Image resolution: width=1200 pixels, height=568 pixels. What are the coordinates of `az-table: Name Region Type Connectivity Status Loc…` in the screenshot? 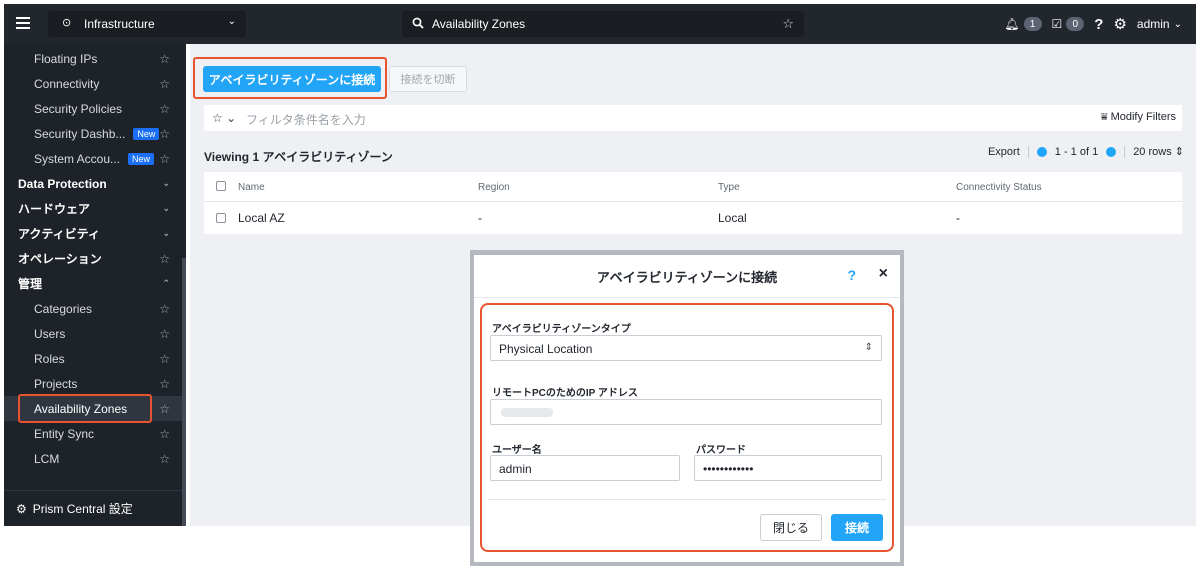 It's located at (693, 203).